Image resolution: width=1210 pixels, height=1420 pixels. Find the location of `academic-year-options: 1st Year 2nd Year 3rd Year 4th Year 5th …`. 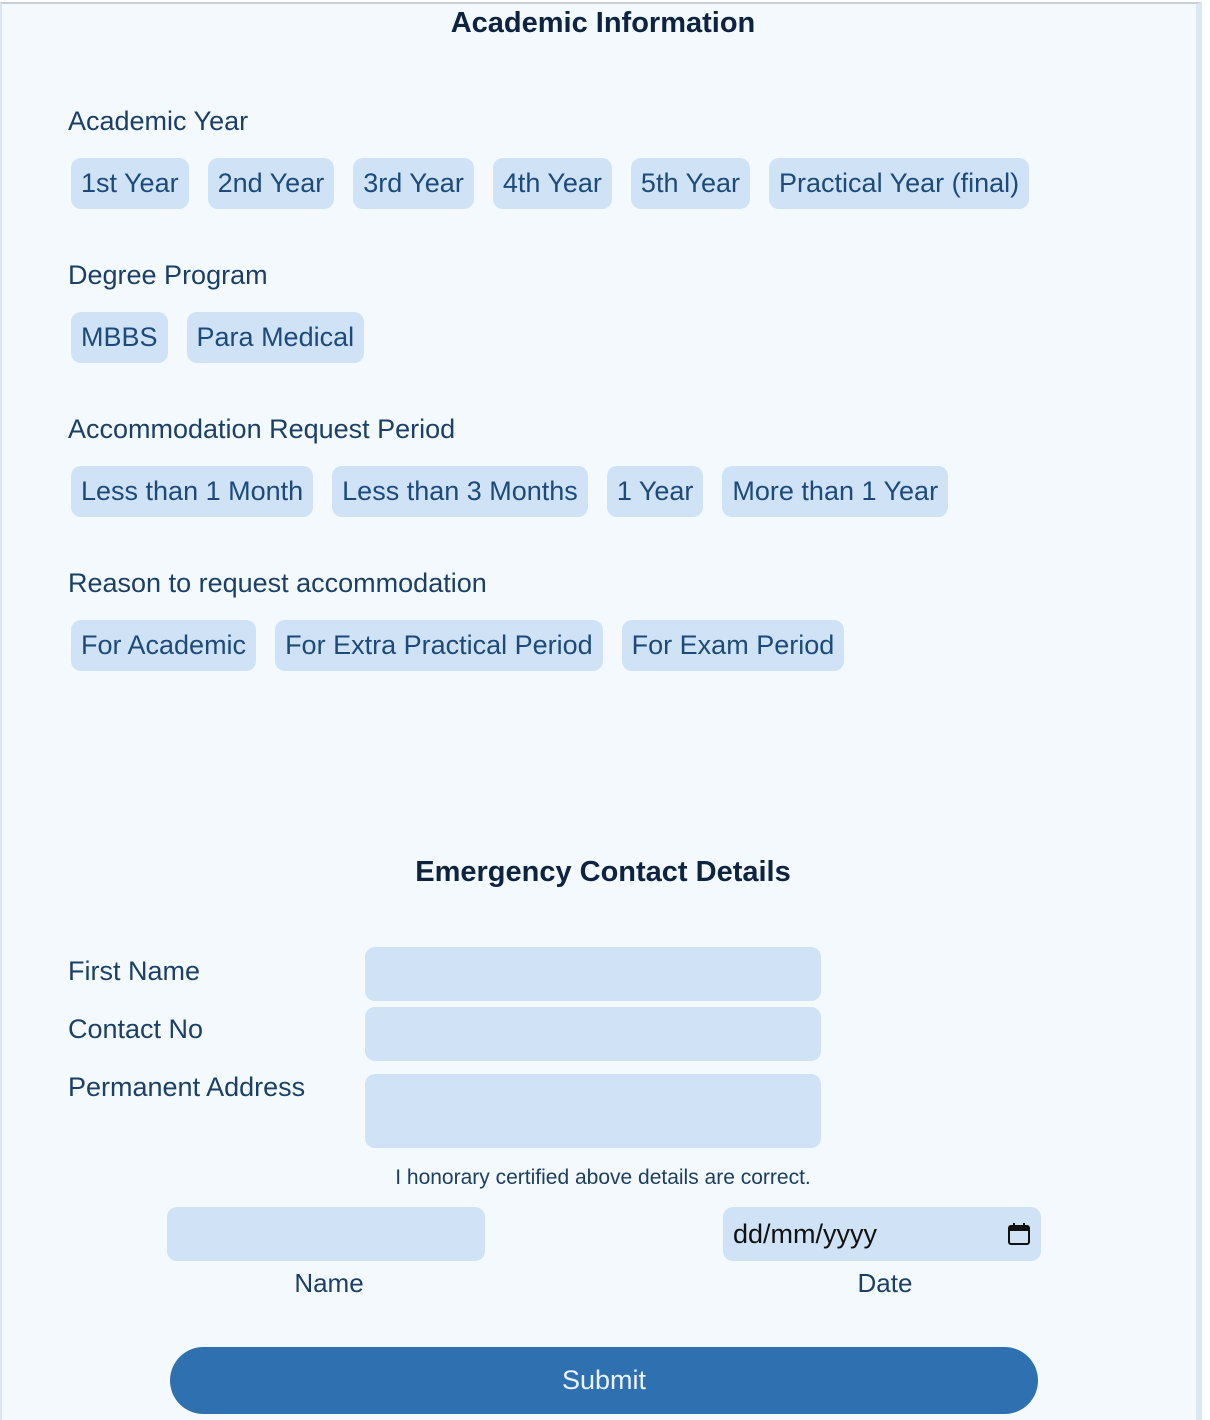

academic-year-options: 1st Year 2nd Year 3rd Year 4th Year 5th … is located at coordinates (550, 183).